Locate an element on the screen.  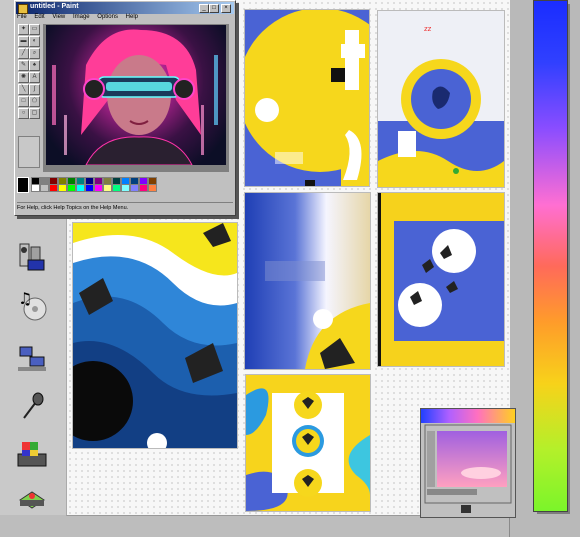
paint-menubar: File Edit View Image Options Help is located at coordinates (125, 18).